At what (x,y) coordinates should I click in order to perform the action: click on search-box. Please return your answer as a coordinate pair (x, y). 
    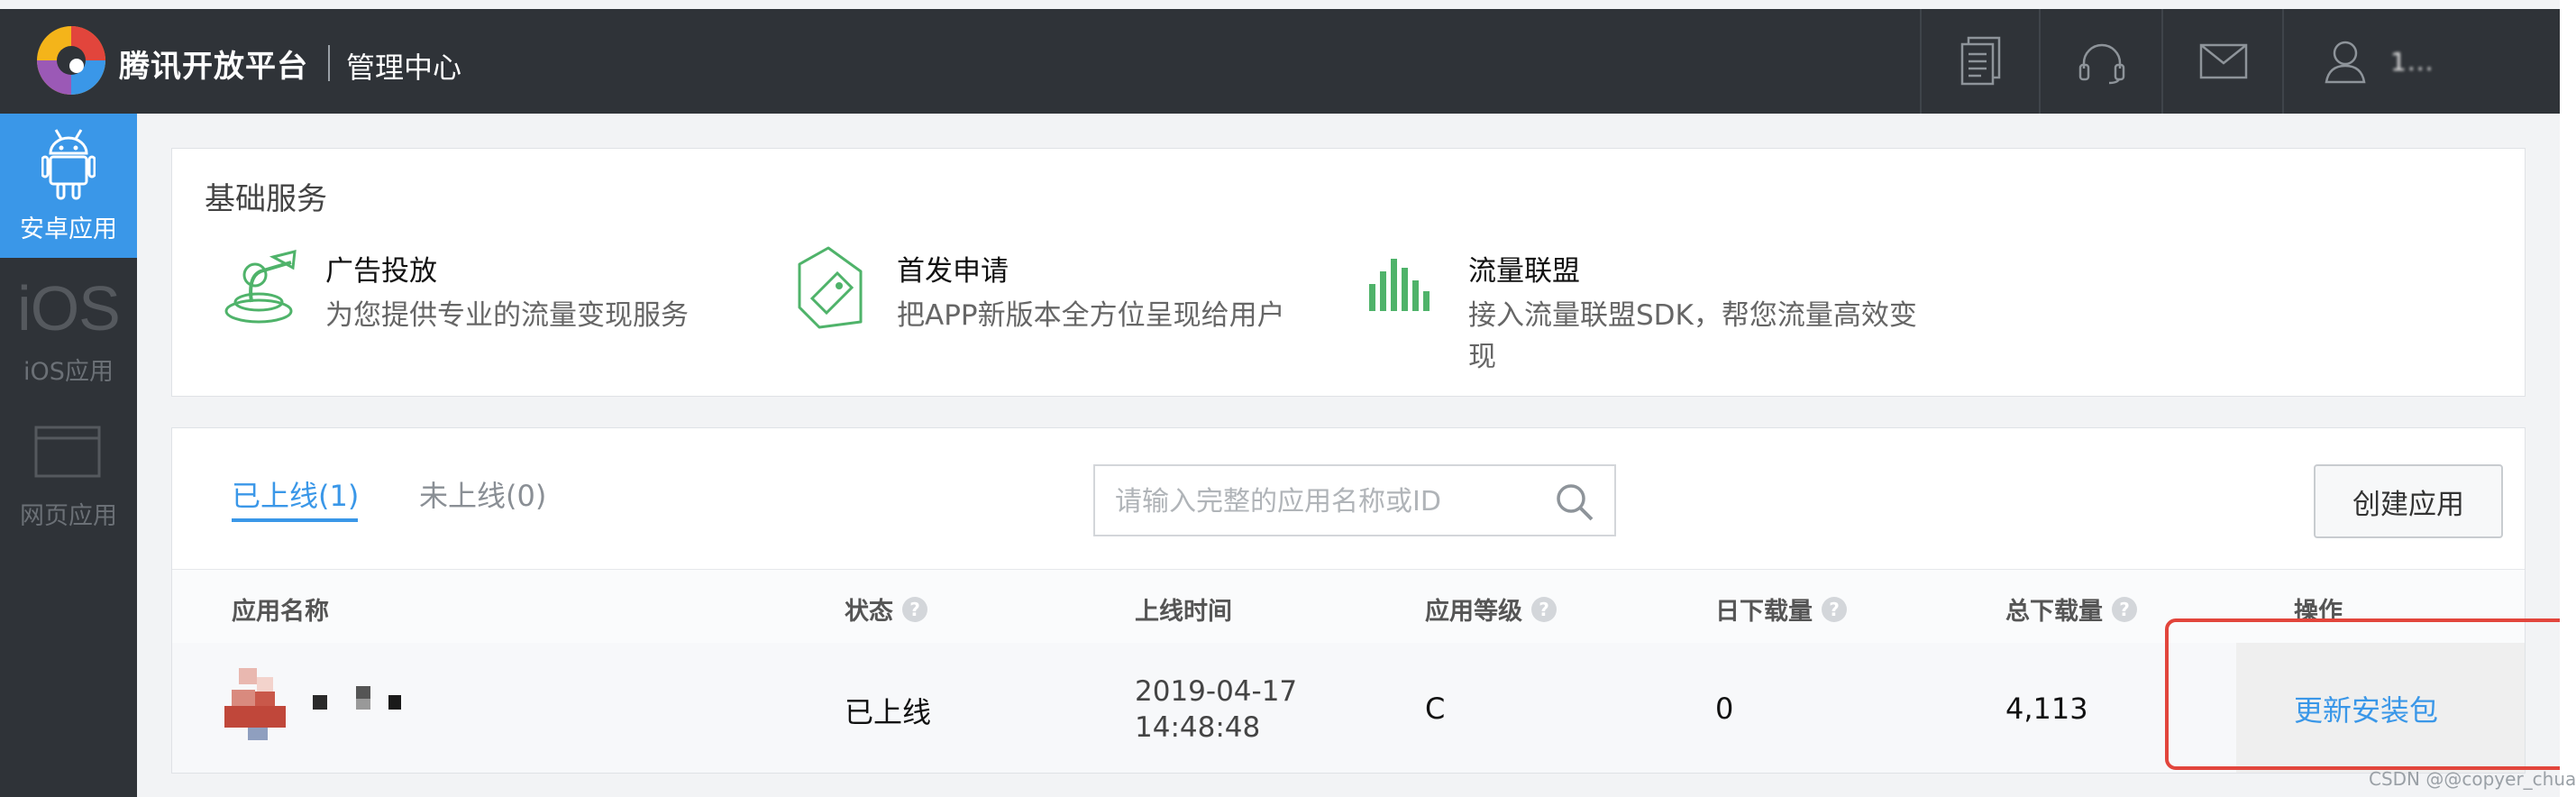
    Looking at the image, I should click on (1354, 500).